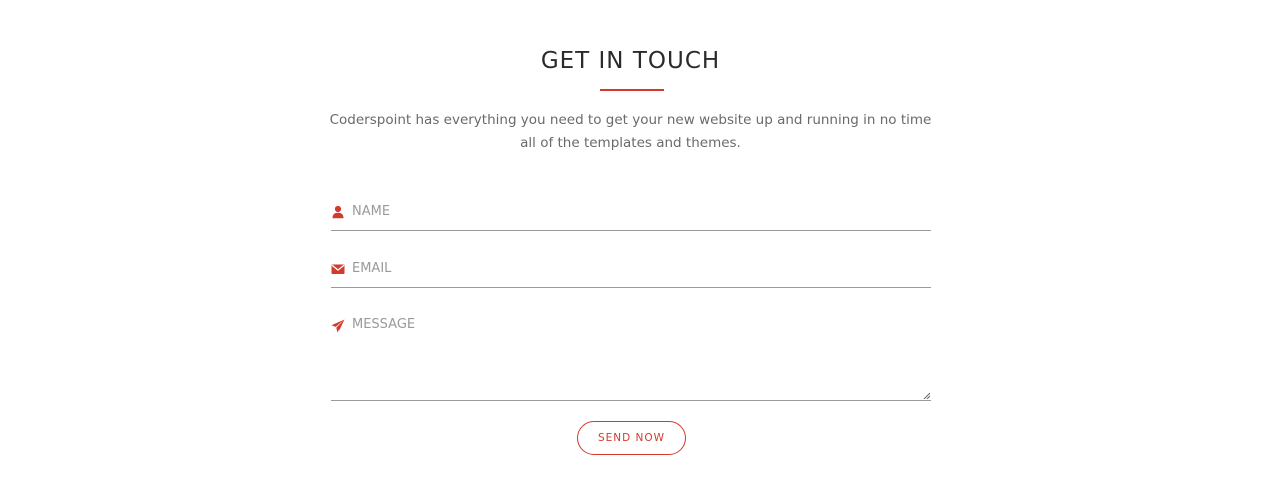 This screenshot has width=1261, height=501. Describe the element at coordinates (926, 395) in the screenshot. I see `resize-grip-icon` at that location.